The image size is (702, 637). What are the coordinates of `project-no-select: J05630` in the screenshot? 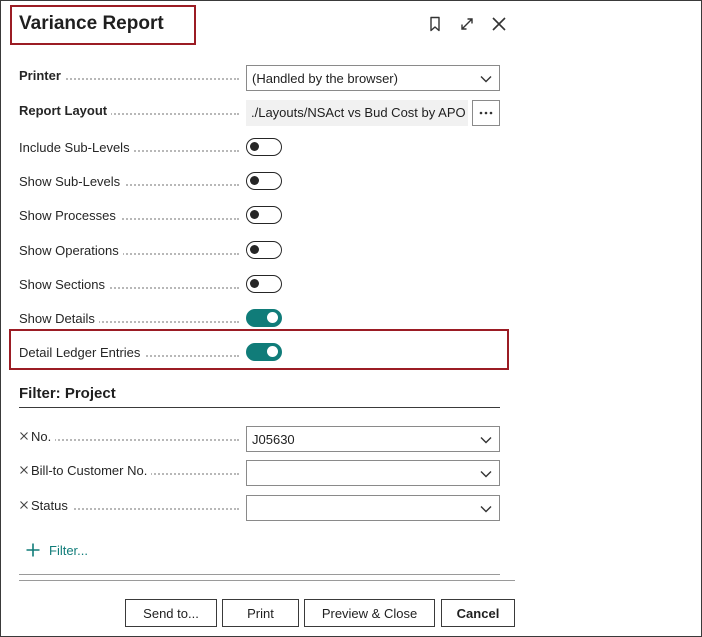 It's located at (373, 439).